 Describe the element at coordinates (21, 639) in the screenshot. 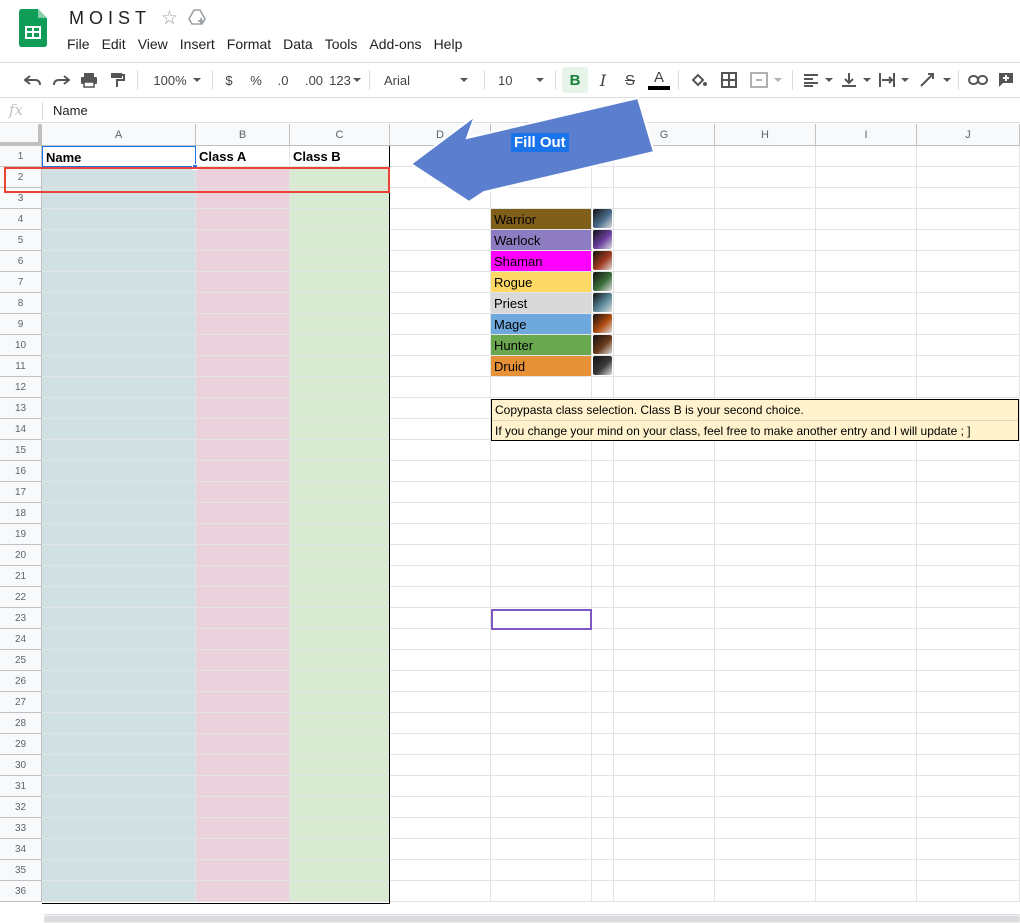

I see `row-header: 24` at that location.